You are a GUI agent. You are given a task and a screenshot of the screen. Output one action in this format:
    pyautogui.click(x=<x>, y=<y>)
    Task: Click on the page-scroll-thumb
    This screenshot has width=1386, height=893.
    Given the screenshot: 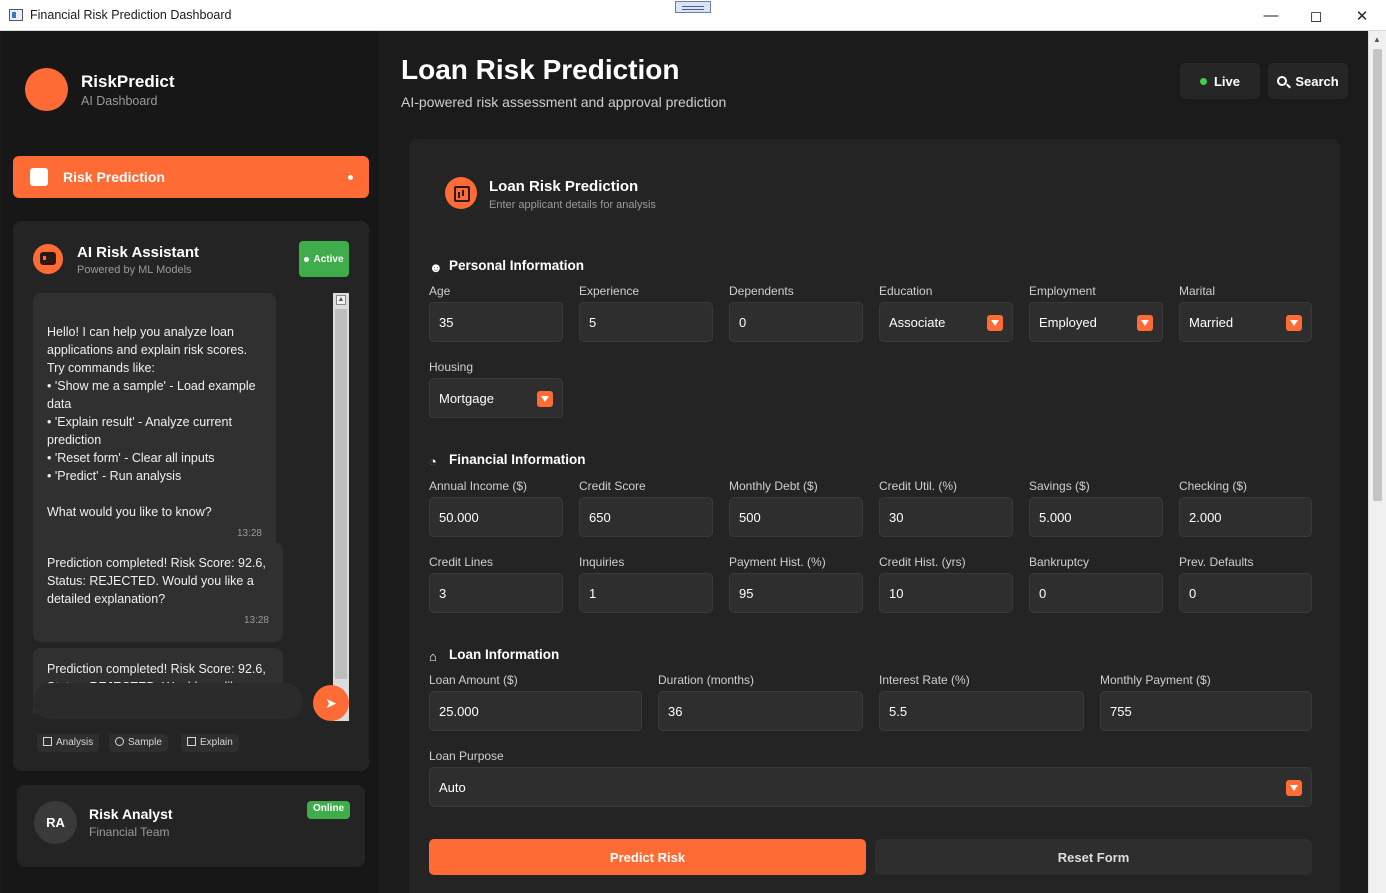 What is the action you would take?
    pyautogui.click(x=1377, y=275)
    